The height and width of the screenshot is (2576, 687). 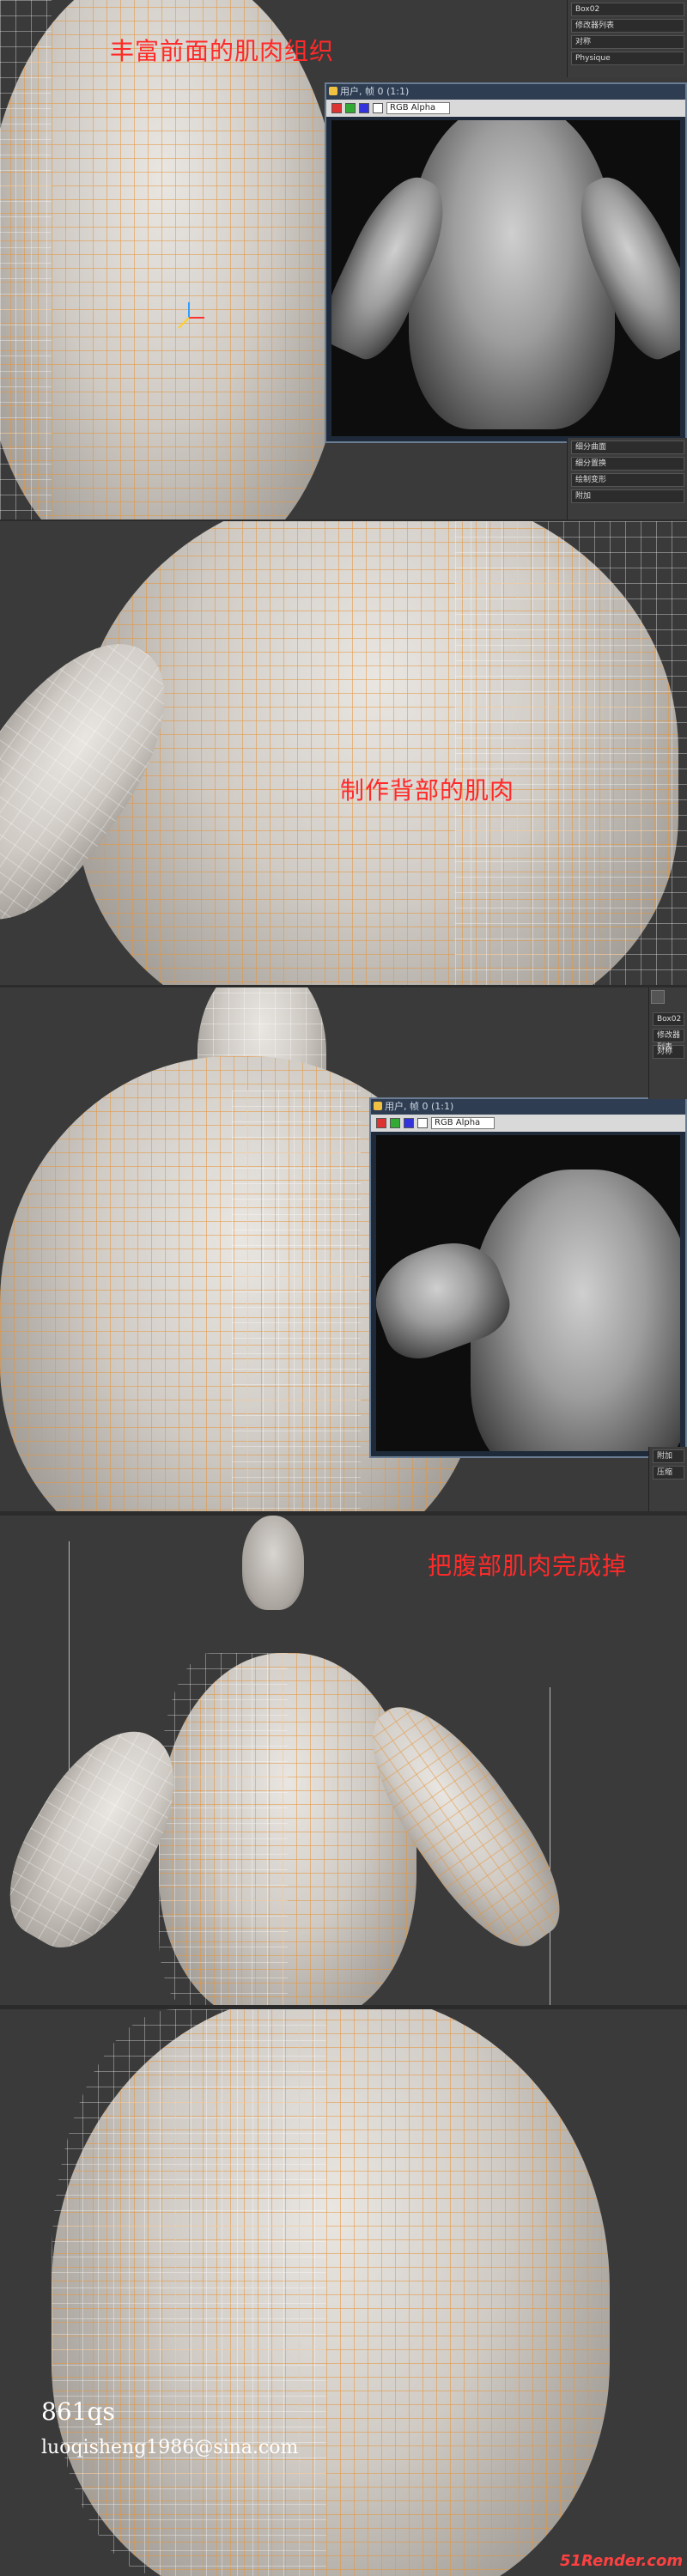 What do you see at coordinates (627, 9) in the screenshot?
I see `object-name-field: Box02` at bounding box center [627, 9].